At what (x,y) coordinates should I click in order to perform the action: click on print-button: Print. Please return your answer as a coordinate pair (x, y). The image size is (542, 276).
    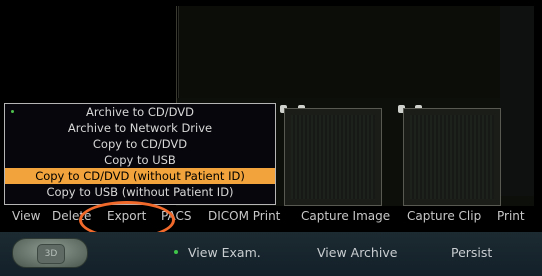
    Looking at the image, I should click on (511, 216).